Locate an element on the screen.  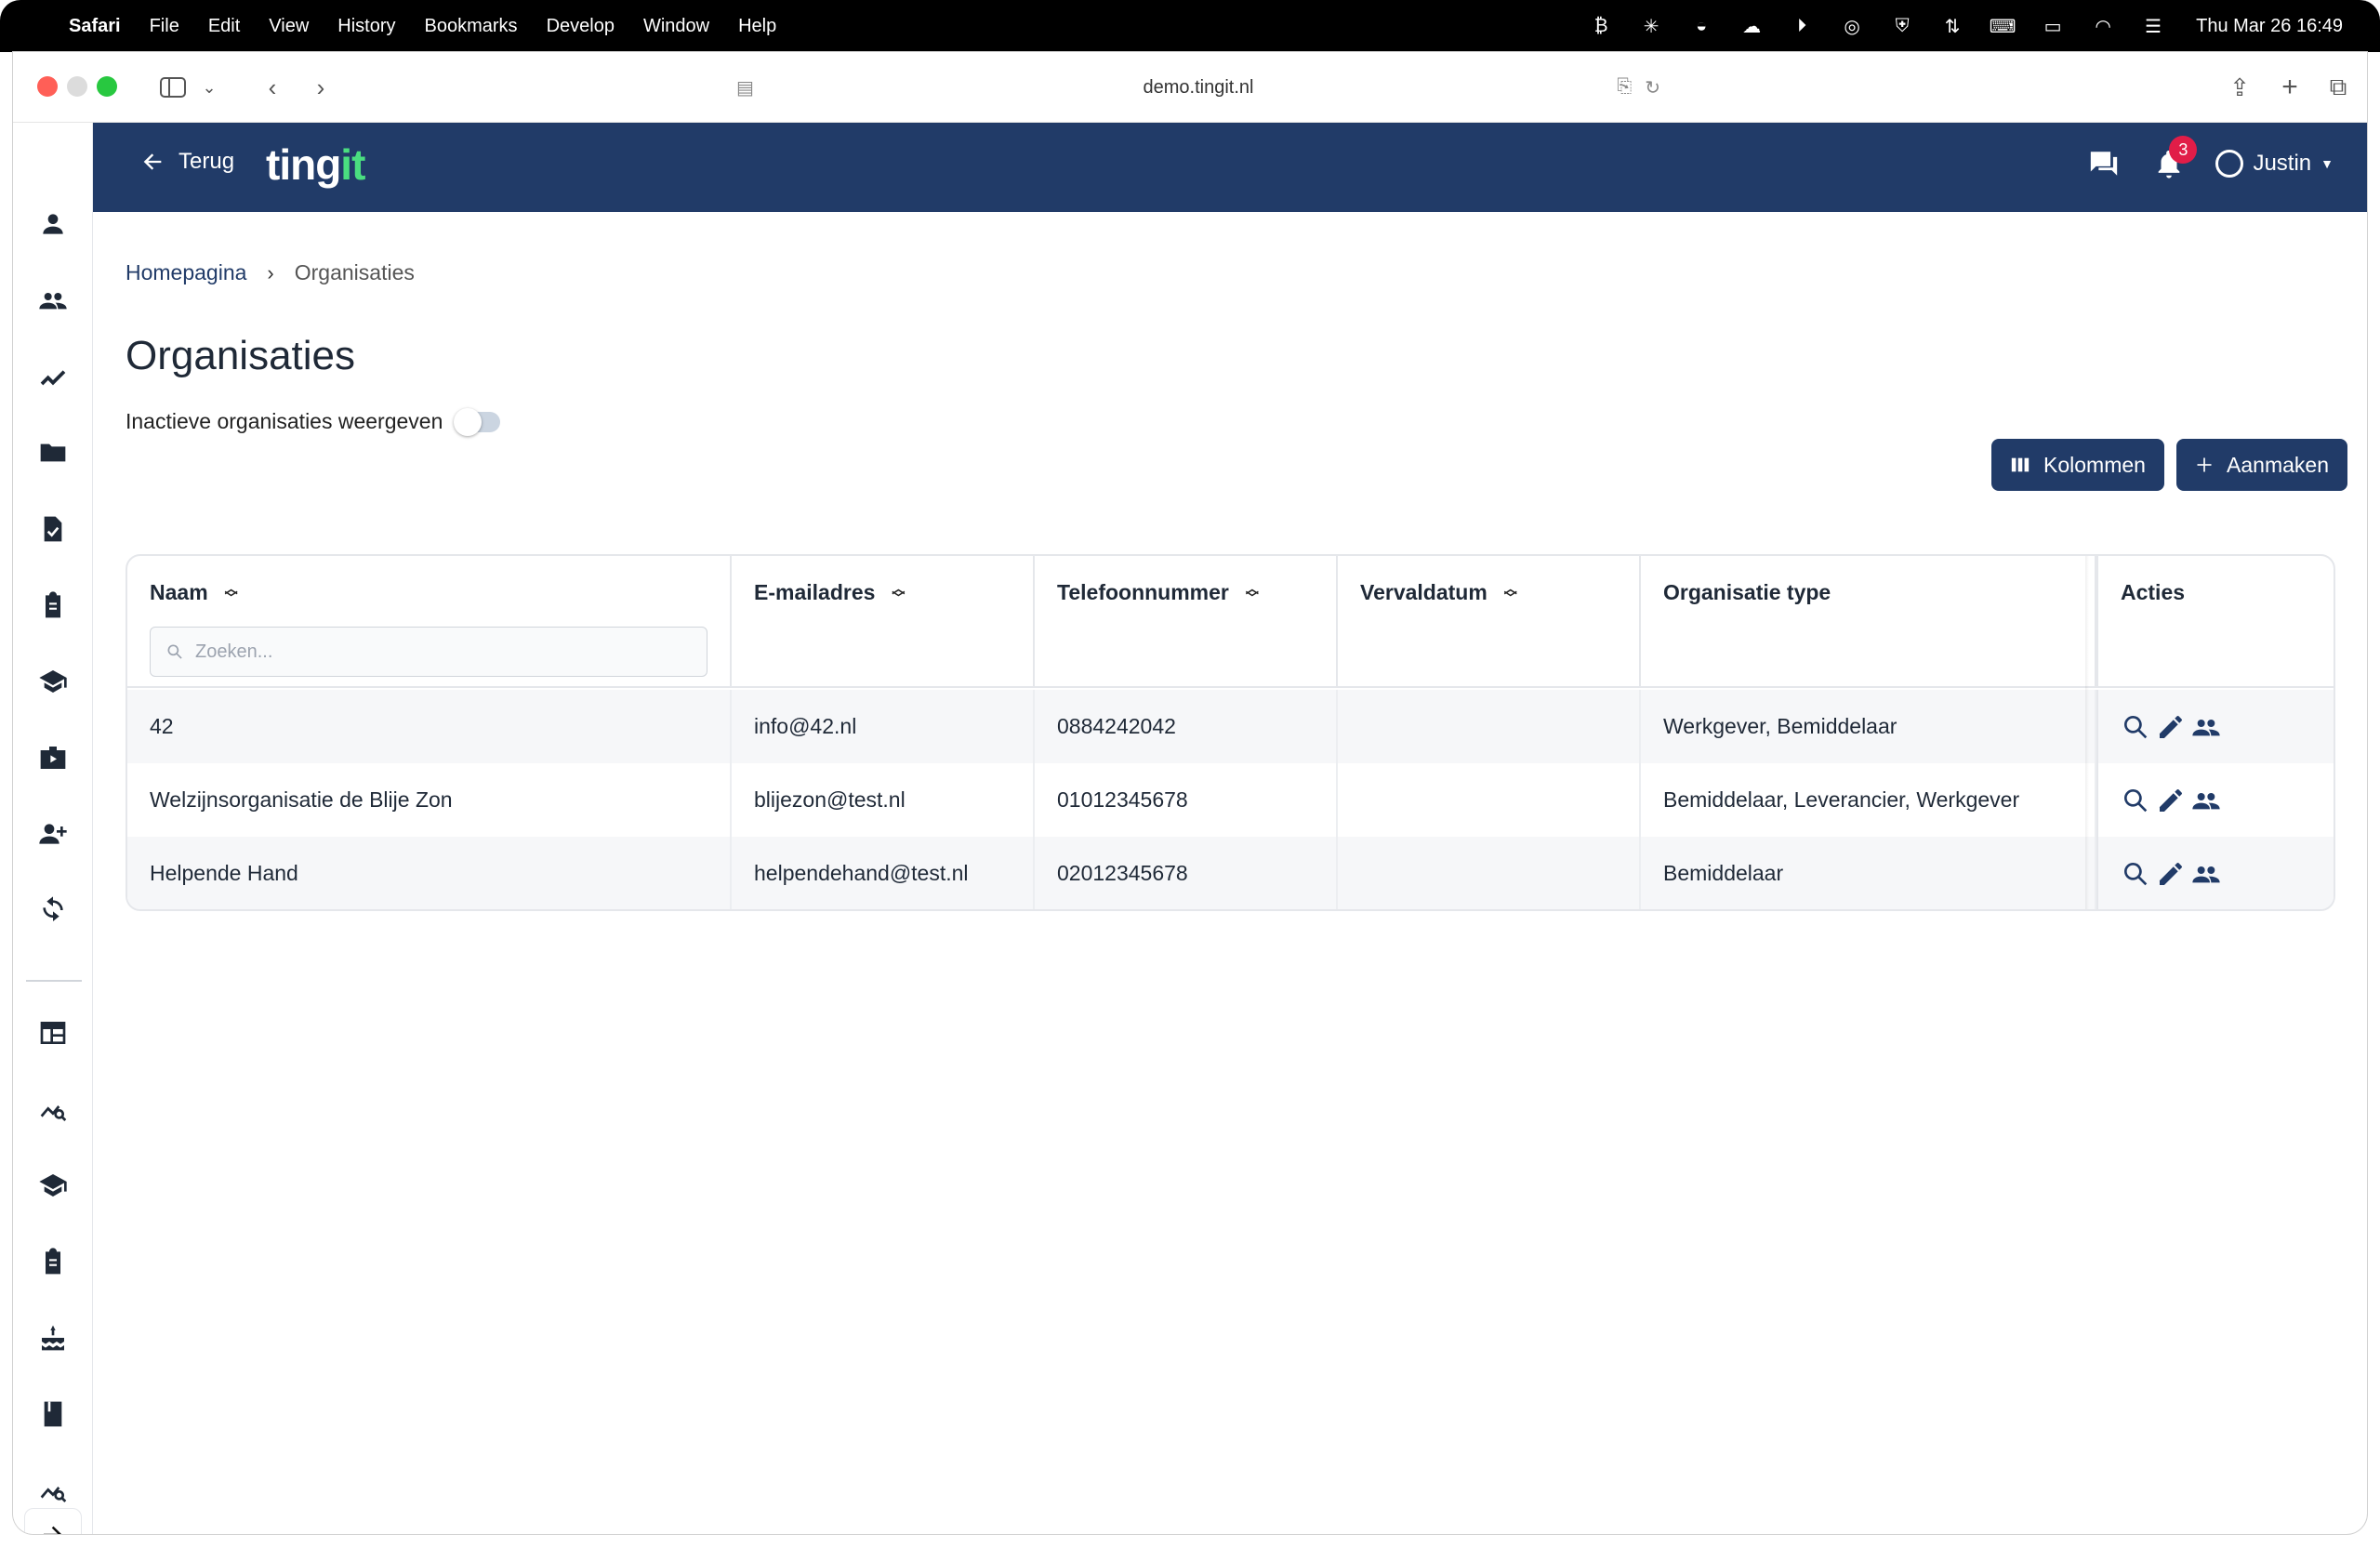
column-header-expiry: Vervaldatum ︿ ﹀ is located at coordinates (1489, 622).